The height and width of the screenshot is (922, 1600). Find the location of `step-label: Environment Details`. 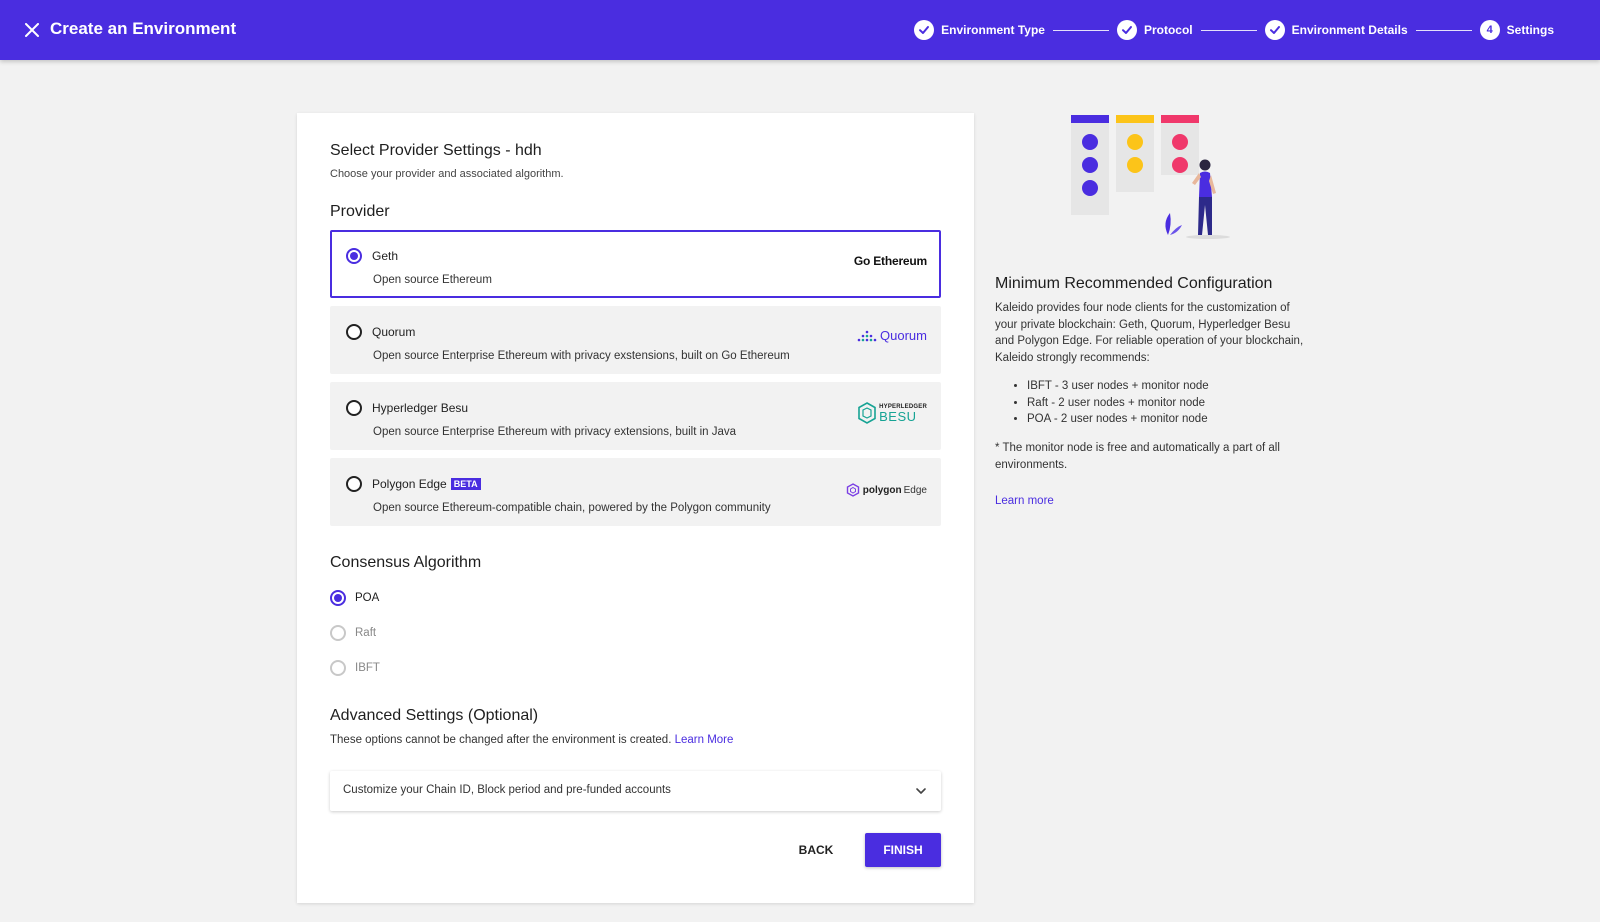

step-label: Environment Details is located at coordinates (1349, 30).